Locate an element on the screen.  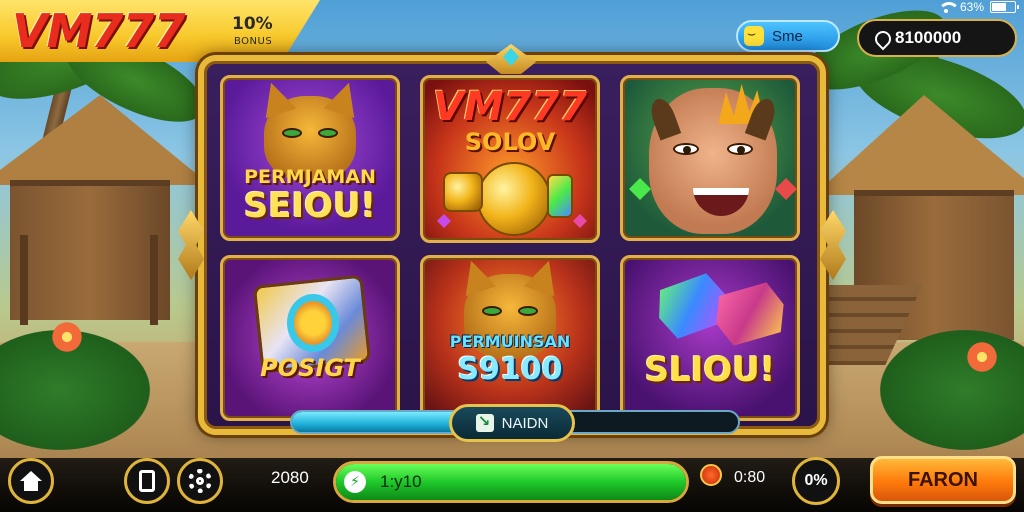
battery-icon is located at coordinates (1004, 7).